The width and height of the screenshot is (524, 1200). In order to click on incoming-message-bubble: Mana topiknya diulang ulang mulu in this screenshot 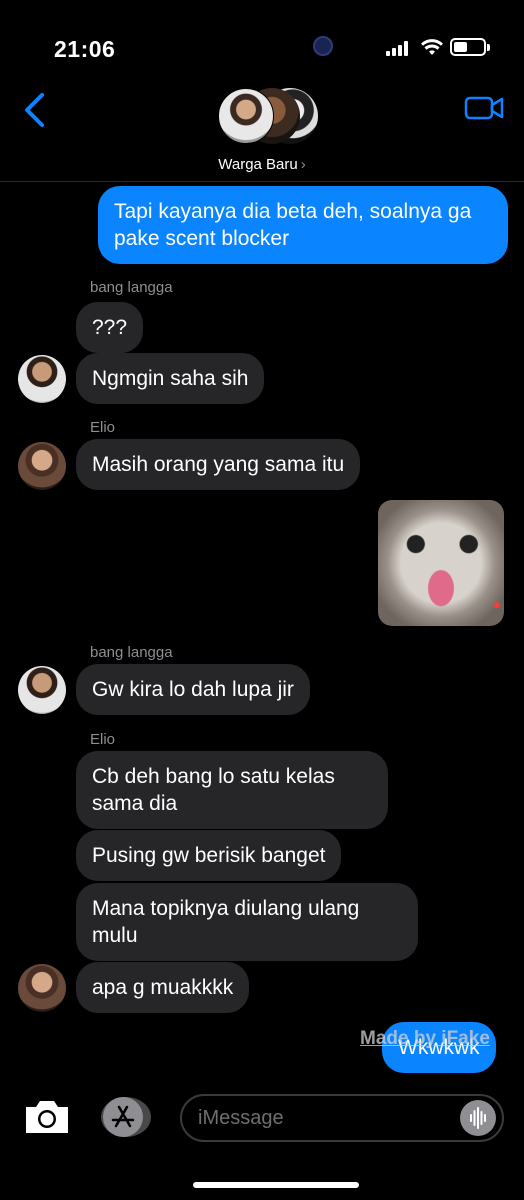, I will do `click(247, 922)`.